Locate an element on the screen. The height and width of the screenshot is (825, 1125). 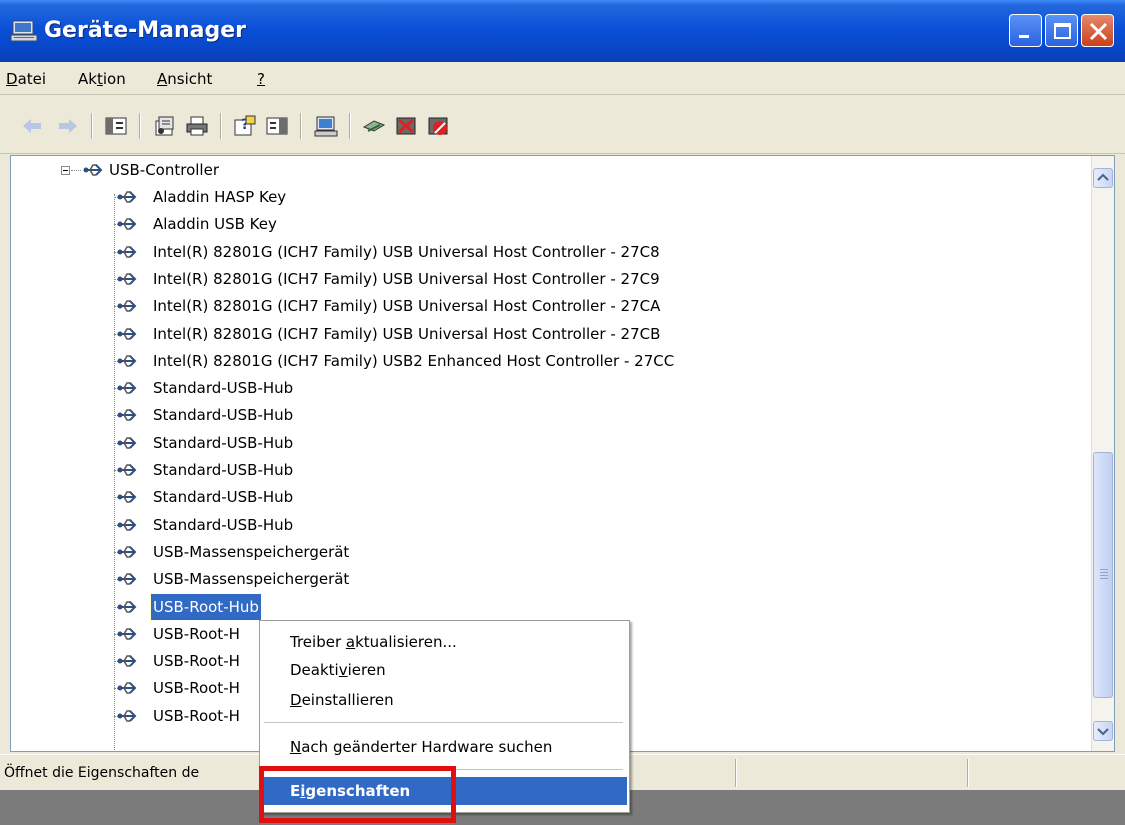
menu-uninstall: Deinstallieren is located at coordinates (443, 700).